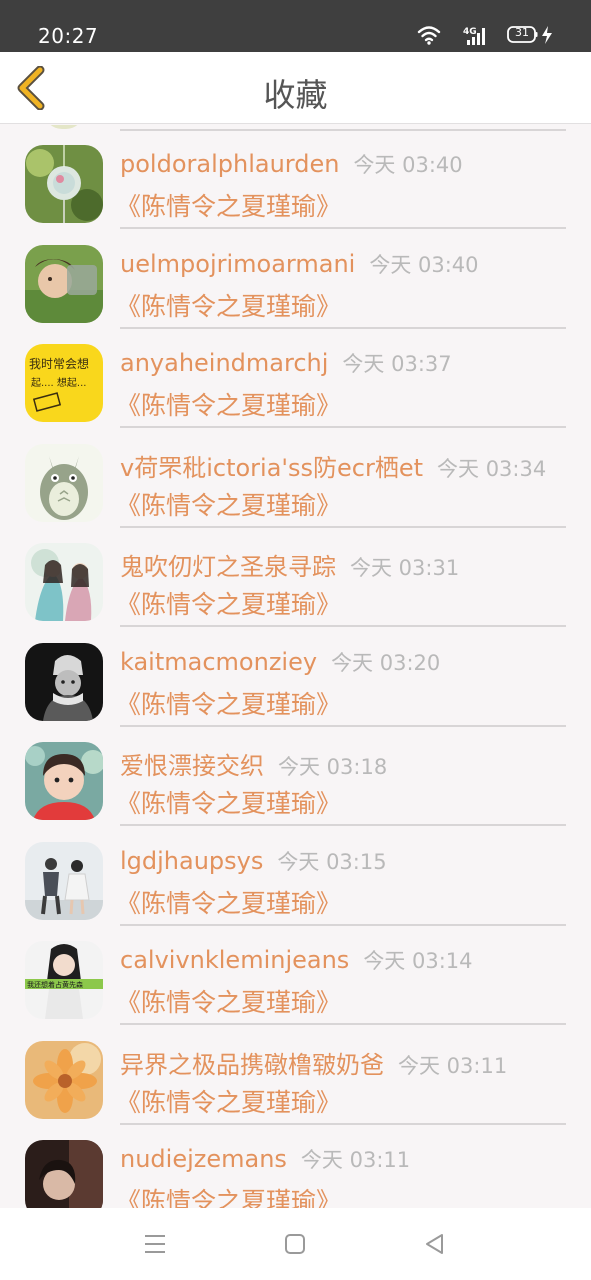  I want to click on battery-icon: 31, so click(523, 37).